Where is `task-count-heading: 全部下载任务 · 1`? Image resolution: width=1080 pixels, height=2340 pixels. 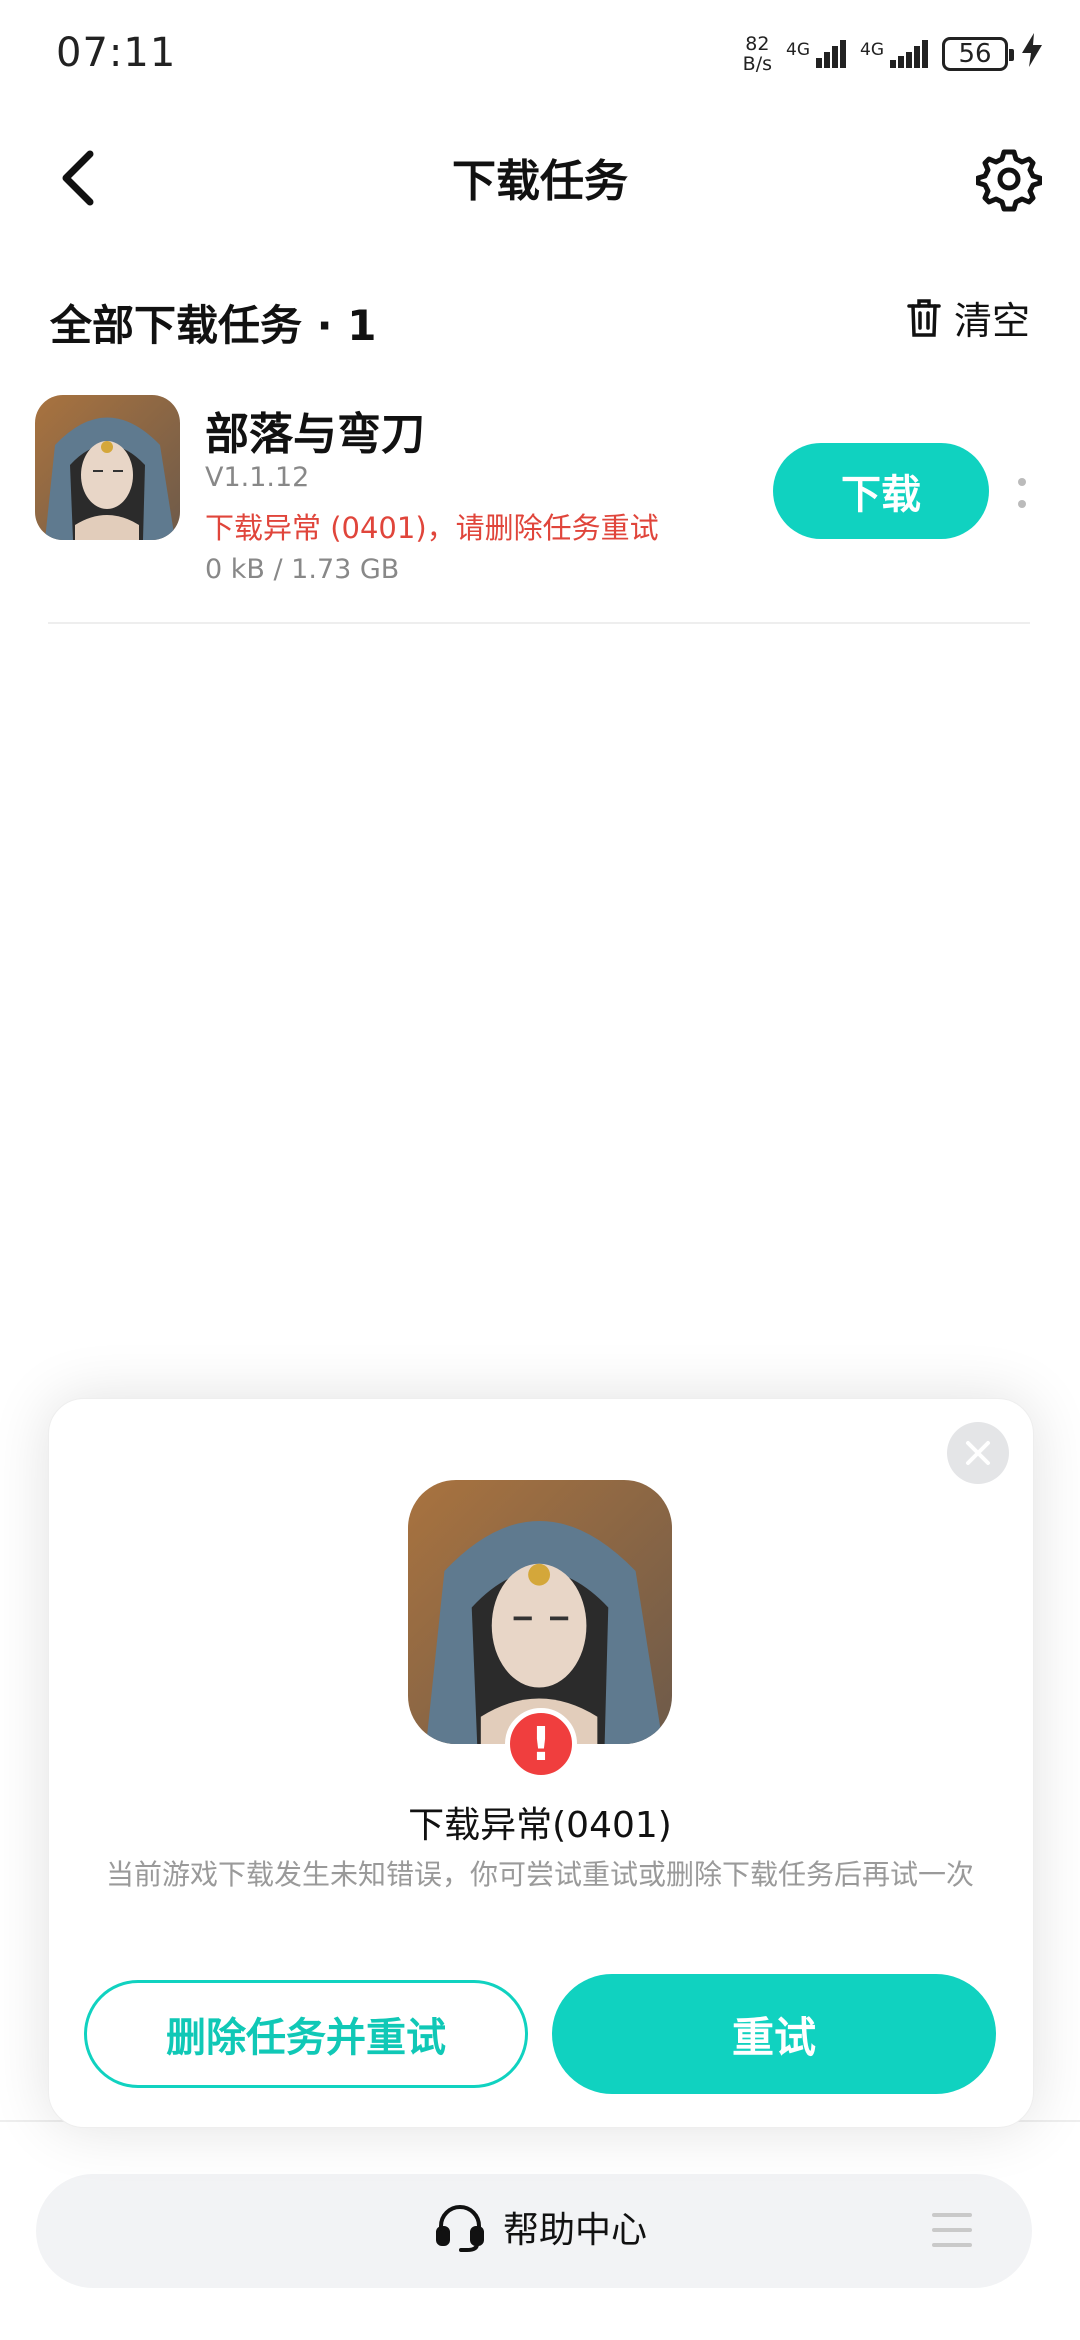 task-count-heading: 全部下载任务 · 1 is located at coordinates (213, 325).